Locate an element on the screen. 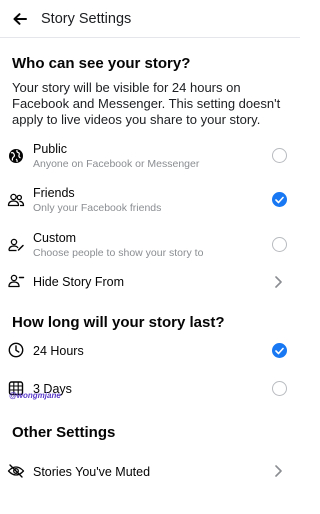 This screenshot has width=320, height=514. radio-24-hours is located at coordinates (279, 350).